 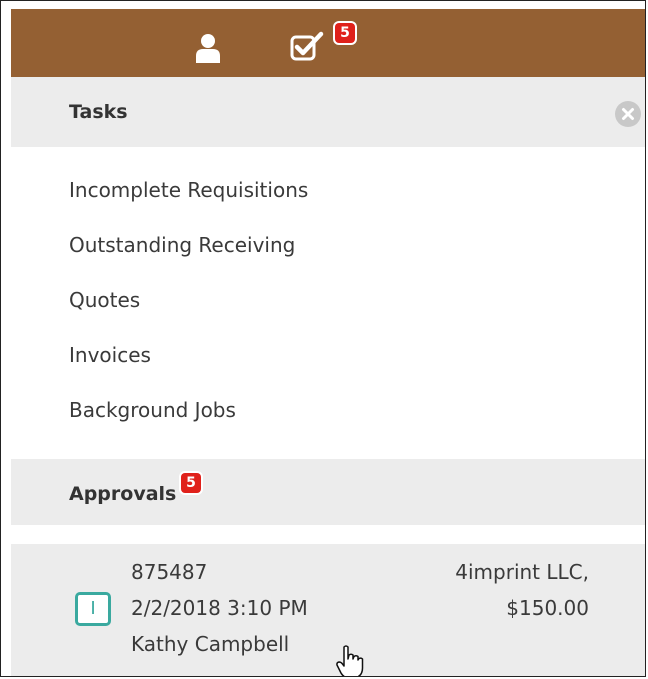 I want to click on approvals-title: Approvals, so click(x=123, y=494).